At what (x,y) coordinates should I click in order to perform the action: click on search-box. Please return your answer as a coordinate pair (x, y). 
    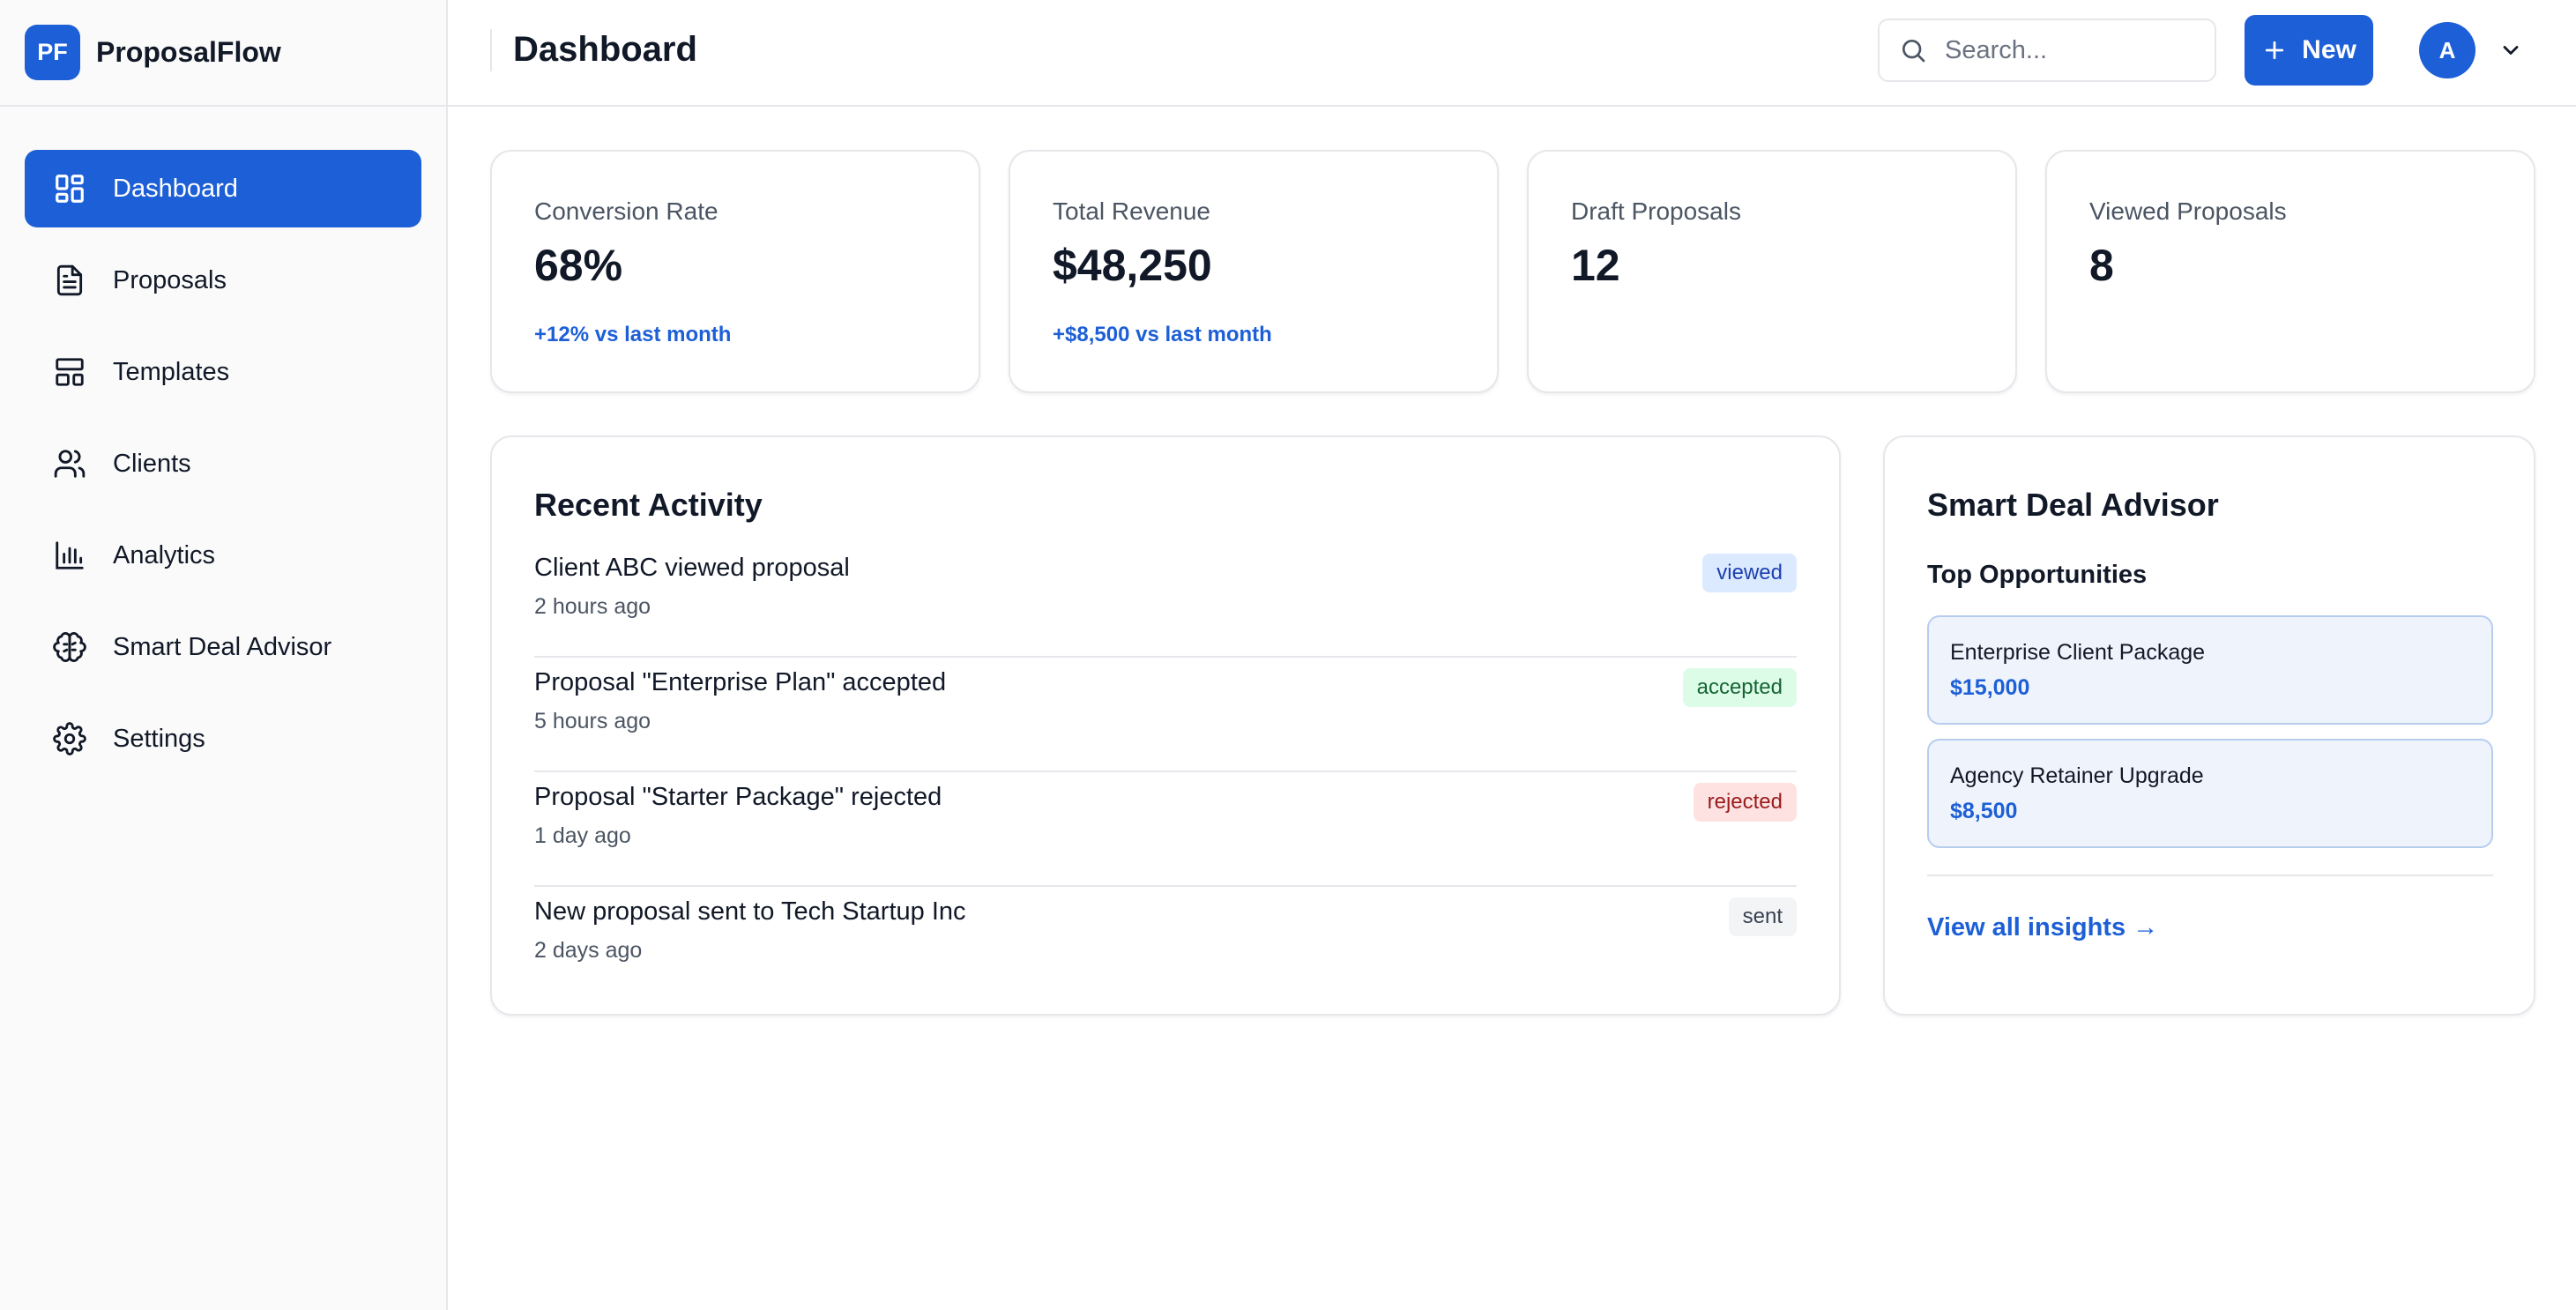
    Looking at the image, I should click on (2047, 51).